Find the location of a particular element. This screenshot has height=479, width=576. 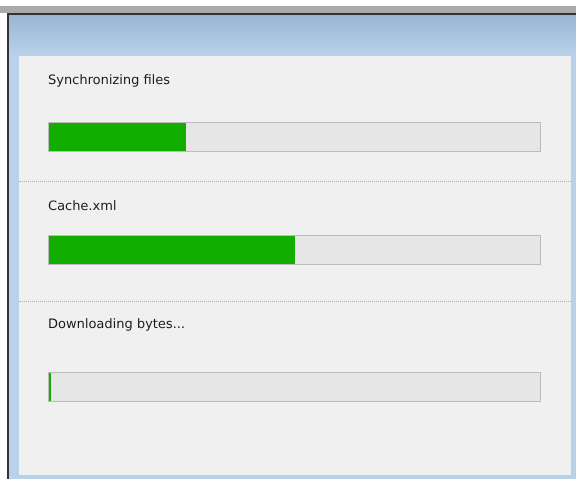

task-label: Cache.xml is located at coordinates (82, 207).